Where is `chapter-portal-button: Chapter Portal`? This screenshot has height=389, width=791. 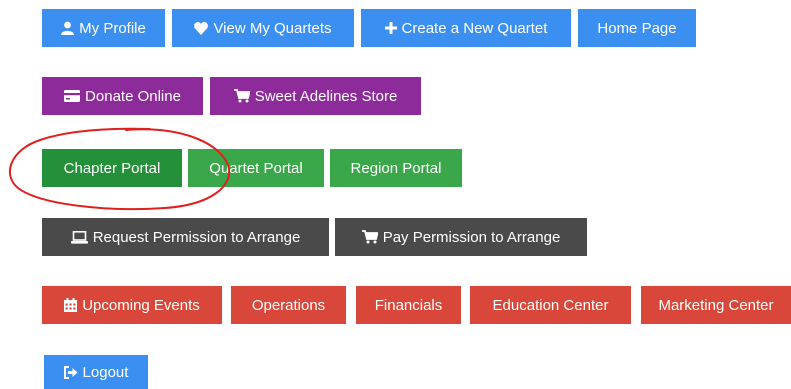 chapter-portal-button: Chapter Portal is located at coordinates (112, 168).